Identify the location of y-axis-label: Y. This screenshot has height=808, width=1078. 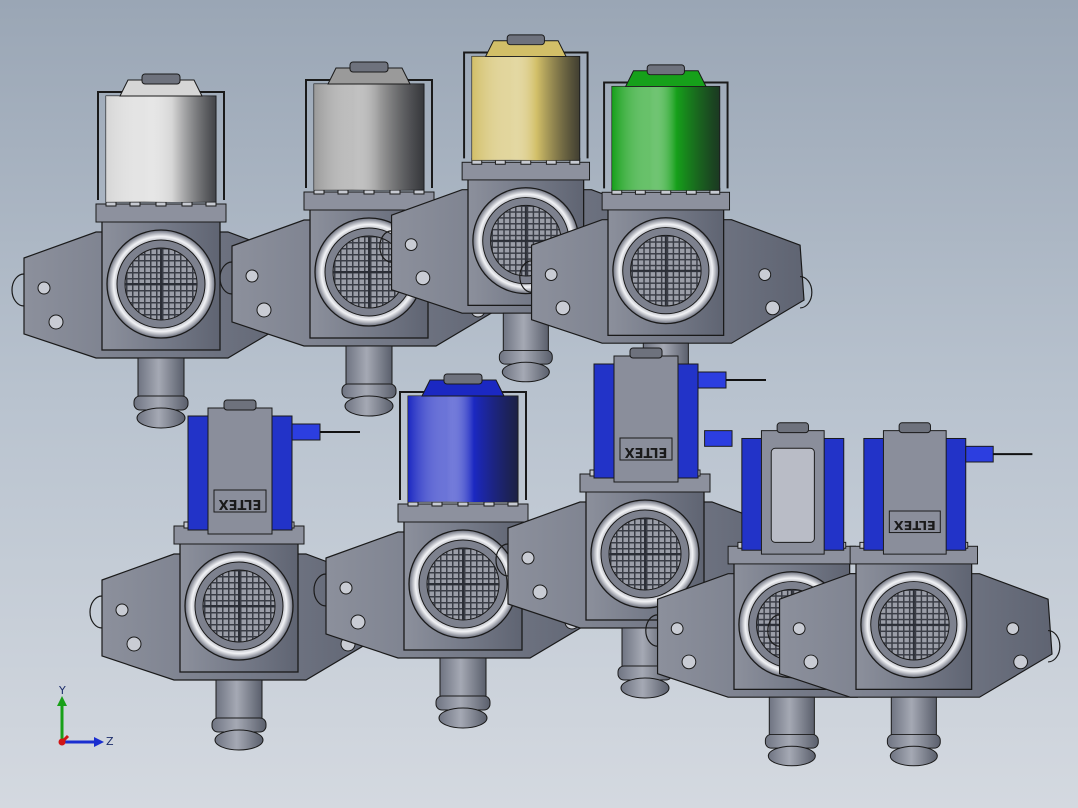
(62, 690).